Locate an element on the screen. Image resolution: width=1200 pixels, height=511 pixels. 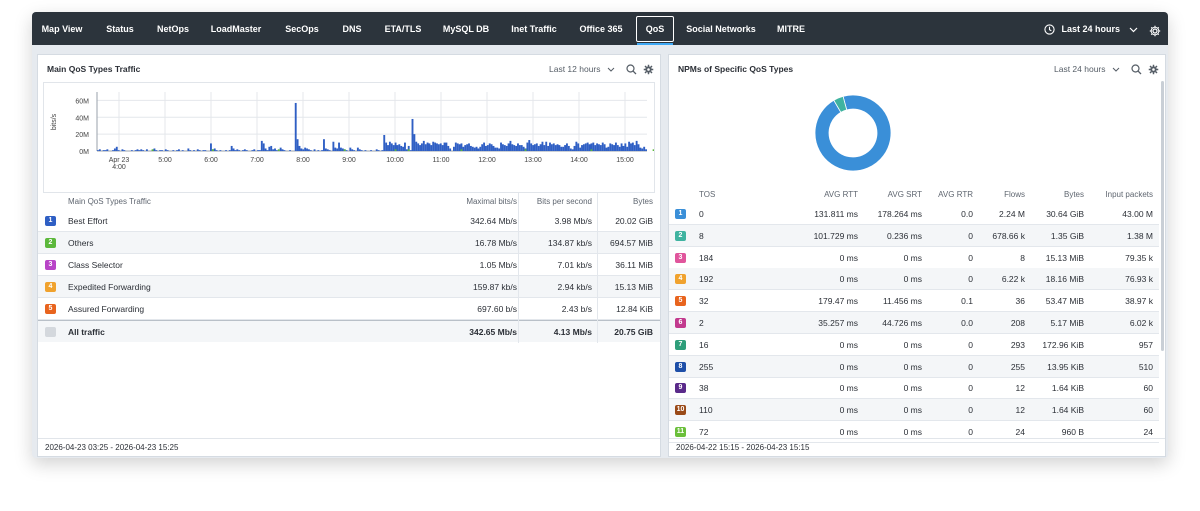
panel-time-range-select: Last 24 hours is located at coordinates (1087, 69).